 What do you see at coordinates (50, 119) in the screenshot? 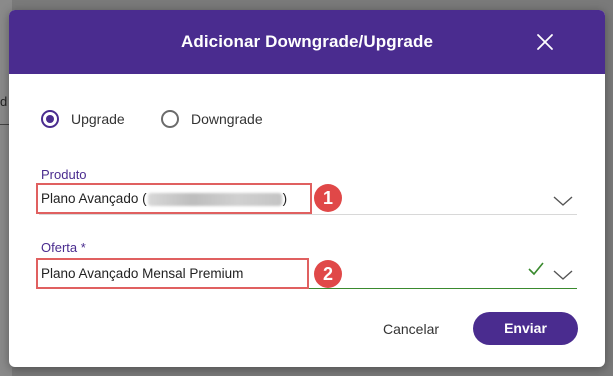
I see `radio-checked-icon` at bounding box center [50, 119].